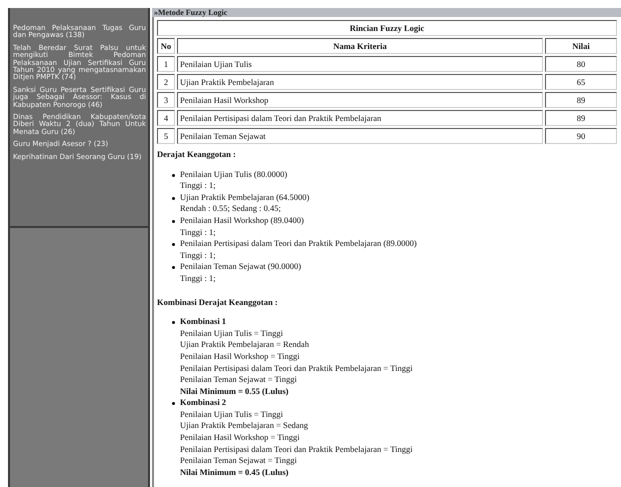  I want to click on combination-title: Kombinasi 1, so click(204, 322).